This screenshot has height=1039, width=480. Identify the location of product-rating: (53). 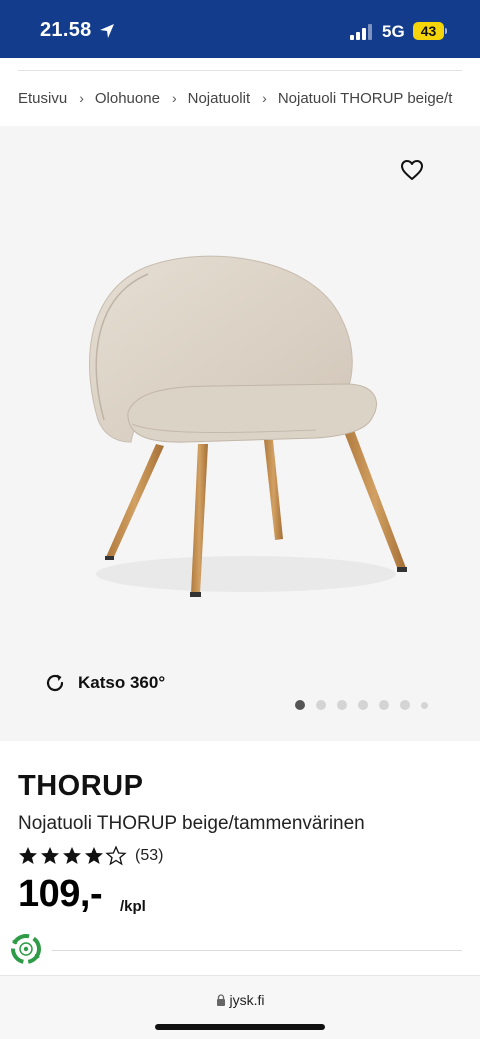
(90, 856).